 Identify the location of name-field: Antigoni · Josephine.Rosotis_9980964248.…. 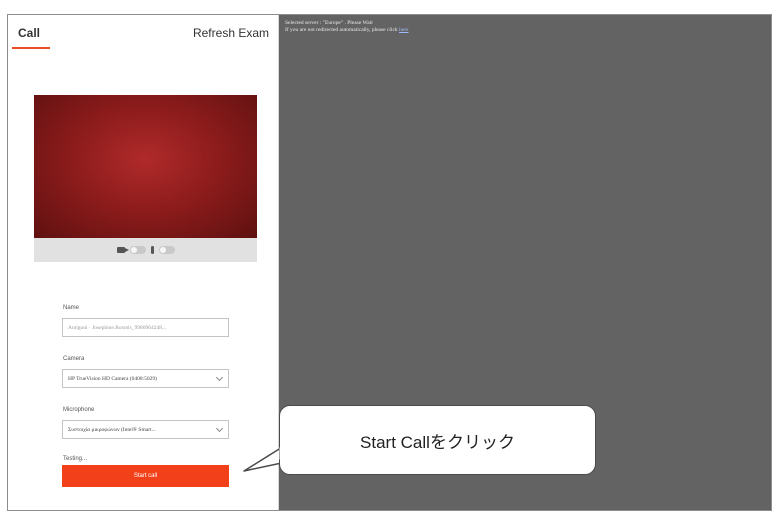
(145, 327).